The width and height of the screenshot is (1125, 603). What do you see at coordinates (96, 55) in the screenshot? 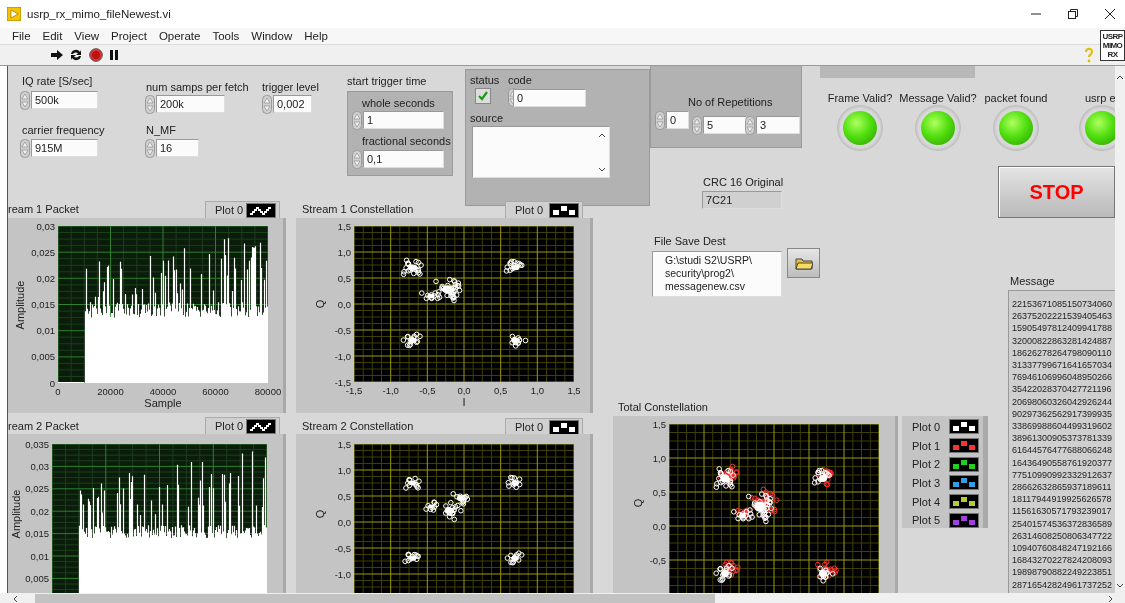
I see `abort-stop-icon` at bounding box center [96, 55].